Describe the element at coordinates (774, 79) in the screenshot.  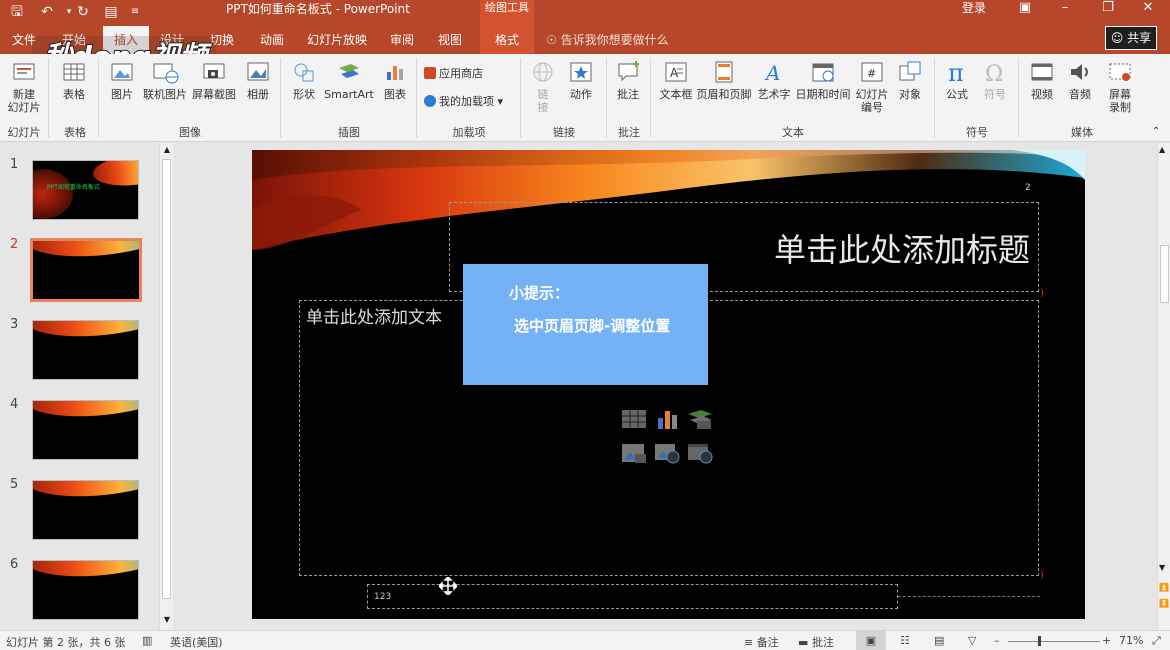
I see `wordart-button: A 艺术字` at that location.